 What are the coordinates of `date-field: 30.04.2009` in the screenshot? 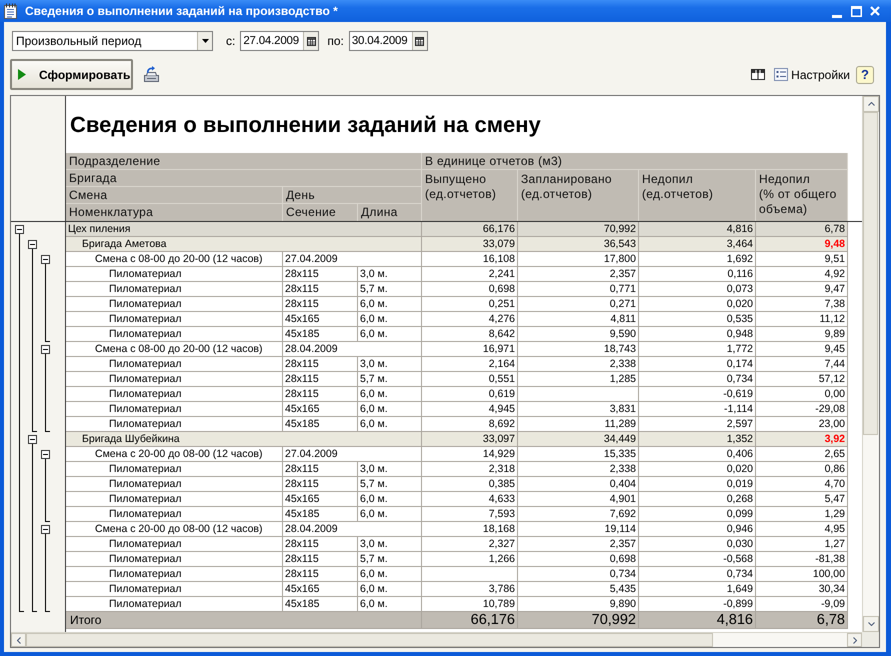 It's located at (388, 41).